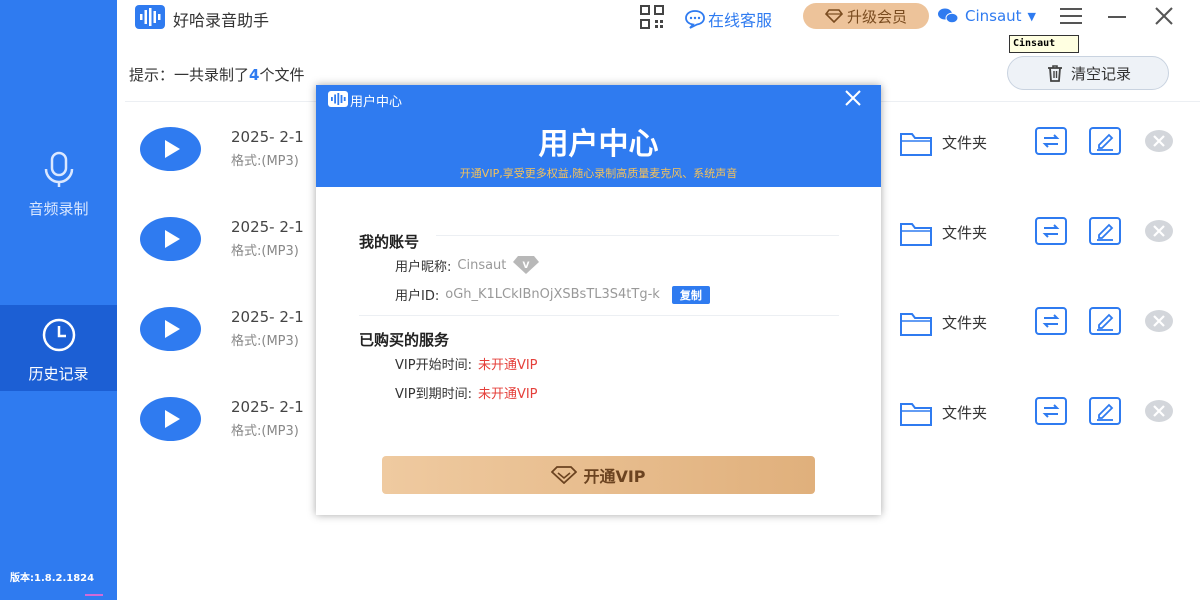  I want to click on vip-start-label: VIP开始时间:, so click(433, 365).